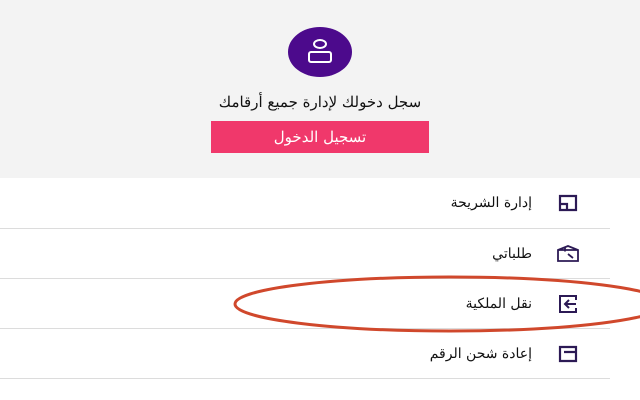  I want to click on enter-arrow-icon, so click(568, 303).